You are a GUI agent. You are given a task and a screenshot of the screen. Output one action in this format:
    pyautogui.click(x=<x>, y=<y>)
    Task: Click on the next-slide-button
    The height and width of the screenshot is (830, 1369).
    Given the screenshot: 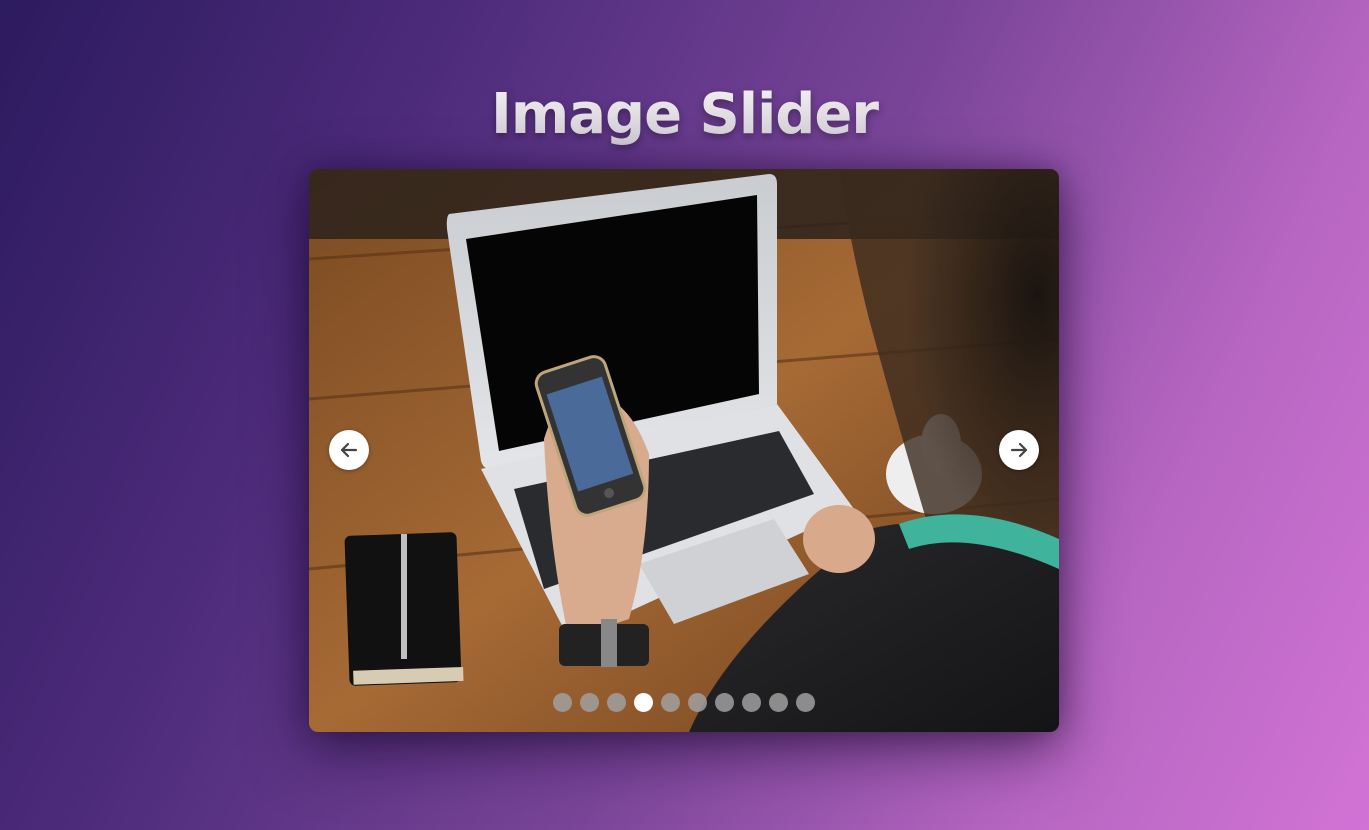 What is the action you would take?
    pyautogui.click(x=1019, y=450)
    